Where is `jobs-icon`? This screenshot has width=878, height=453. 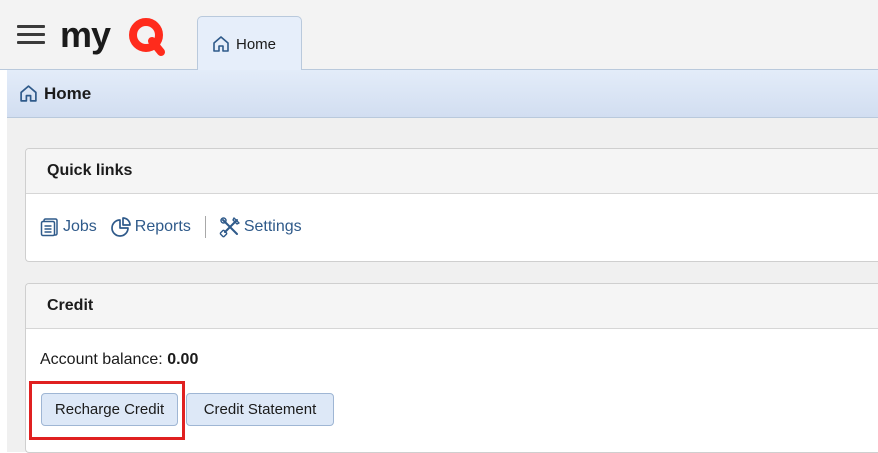 jobs-icon is located at coordinates (50, 227).